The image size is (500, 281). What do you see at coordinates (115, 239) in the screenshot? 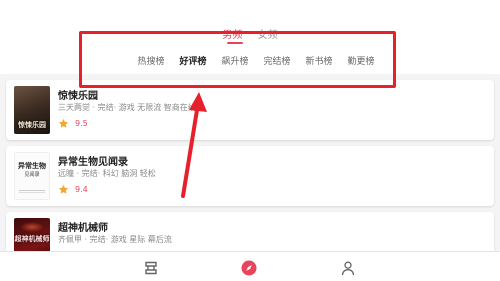
I see `book-meta: 齐佩甲 · 完结· 游戏 星际 幕后流` at bounding box center [115, 239].